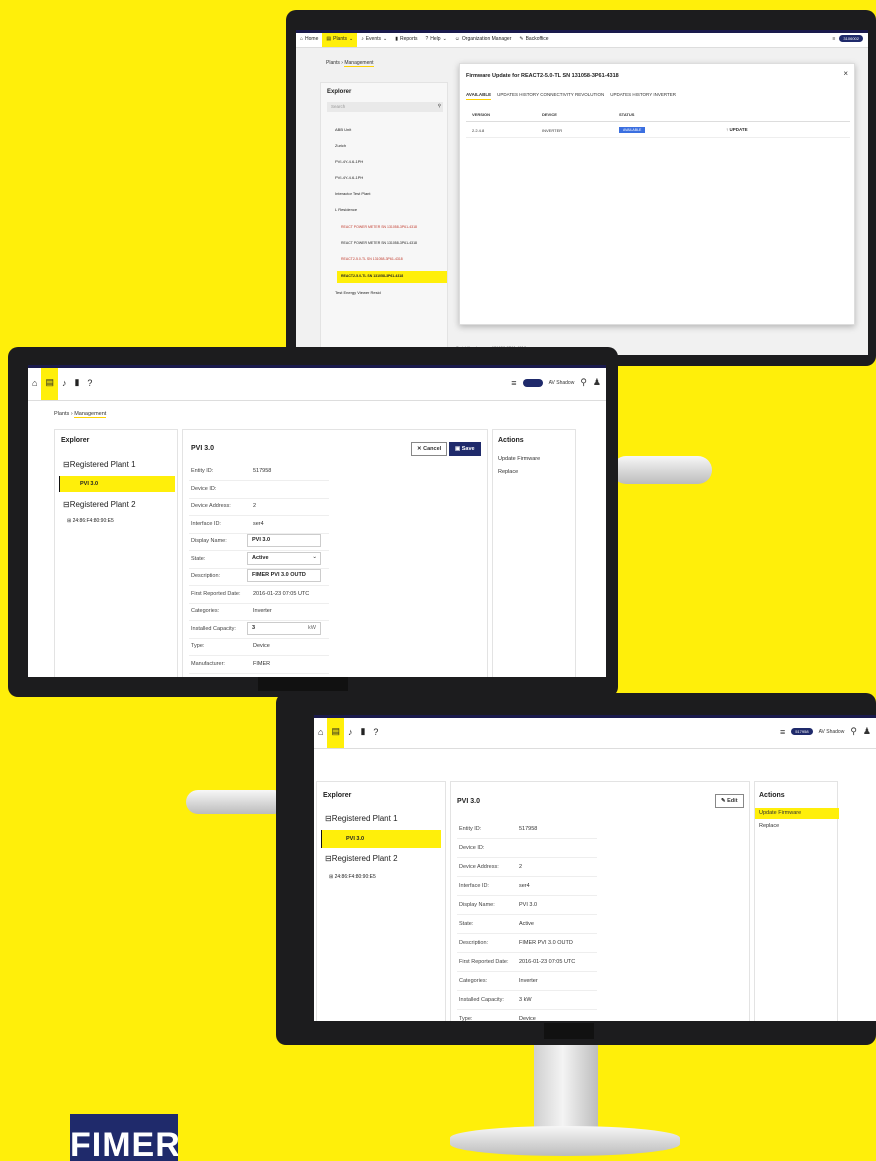  I want to click on users-icon: ☺, so click(457, 38).